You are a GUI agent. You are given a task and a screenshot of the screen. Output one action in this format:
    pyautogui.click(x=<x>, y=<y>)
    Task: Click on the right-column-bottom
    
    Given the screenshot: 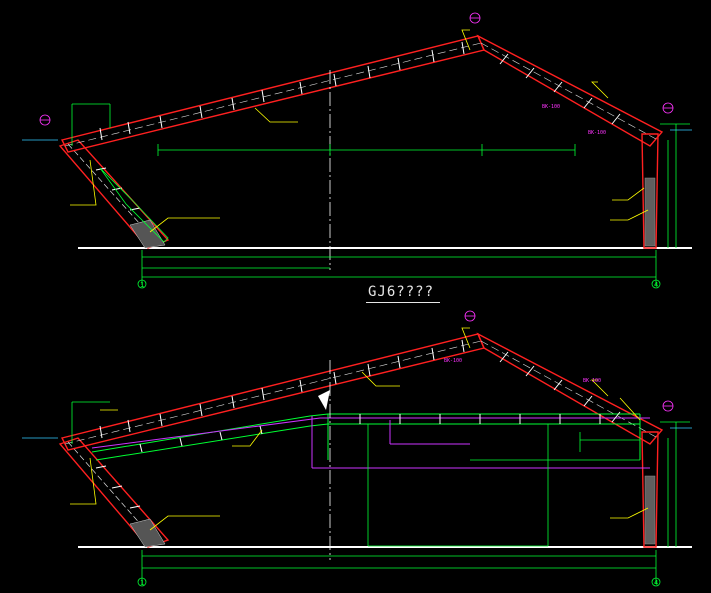 What is the action you would take?
    pyautogui.click(x=650, y=489)
    